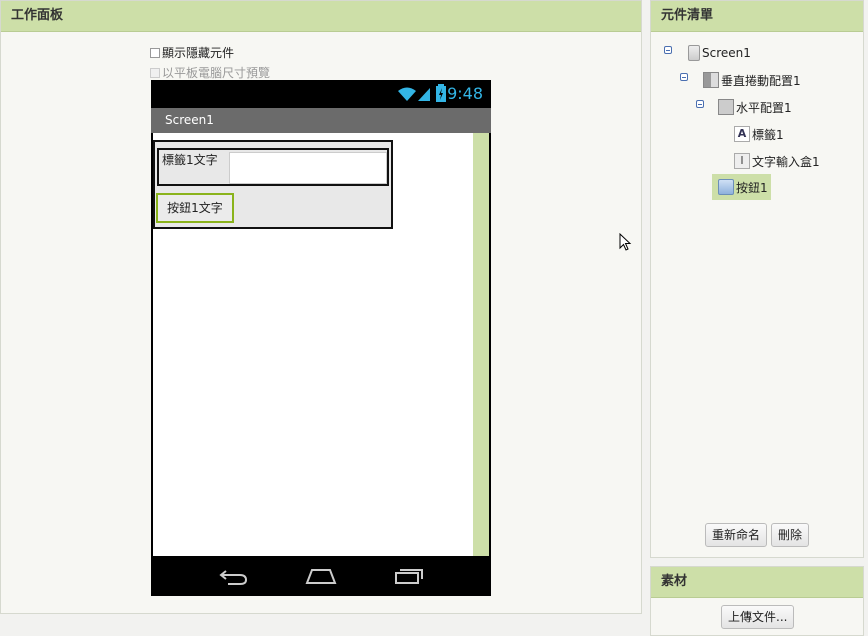 This screenshot has width=868, height=636. What do you see at coordinates (625, 242) in the screenshot?
I see `mouse-cursor-icon` at bounding box center [625, 242].